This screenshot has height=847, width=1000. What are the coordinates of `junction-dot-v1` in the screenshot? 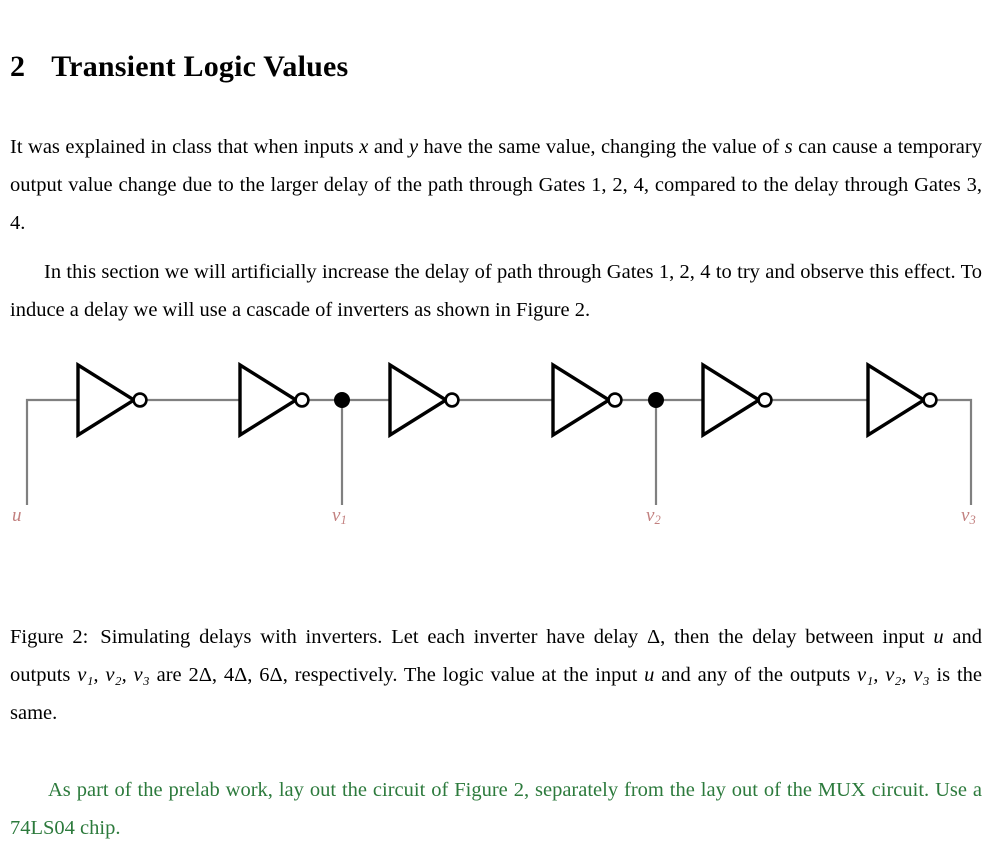 It's located at (342, 400).